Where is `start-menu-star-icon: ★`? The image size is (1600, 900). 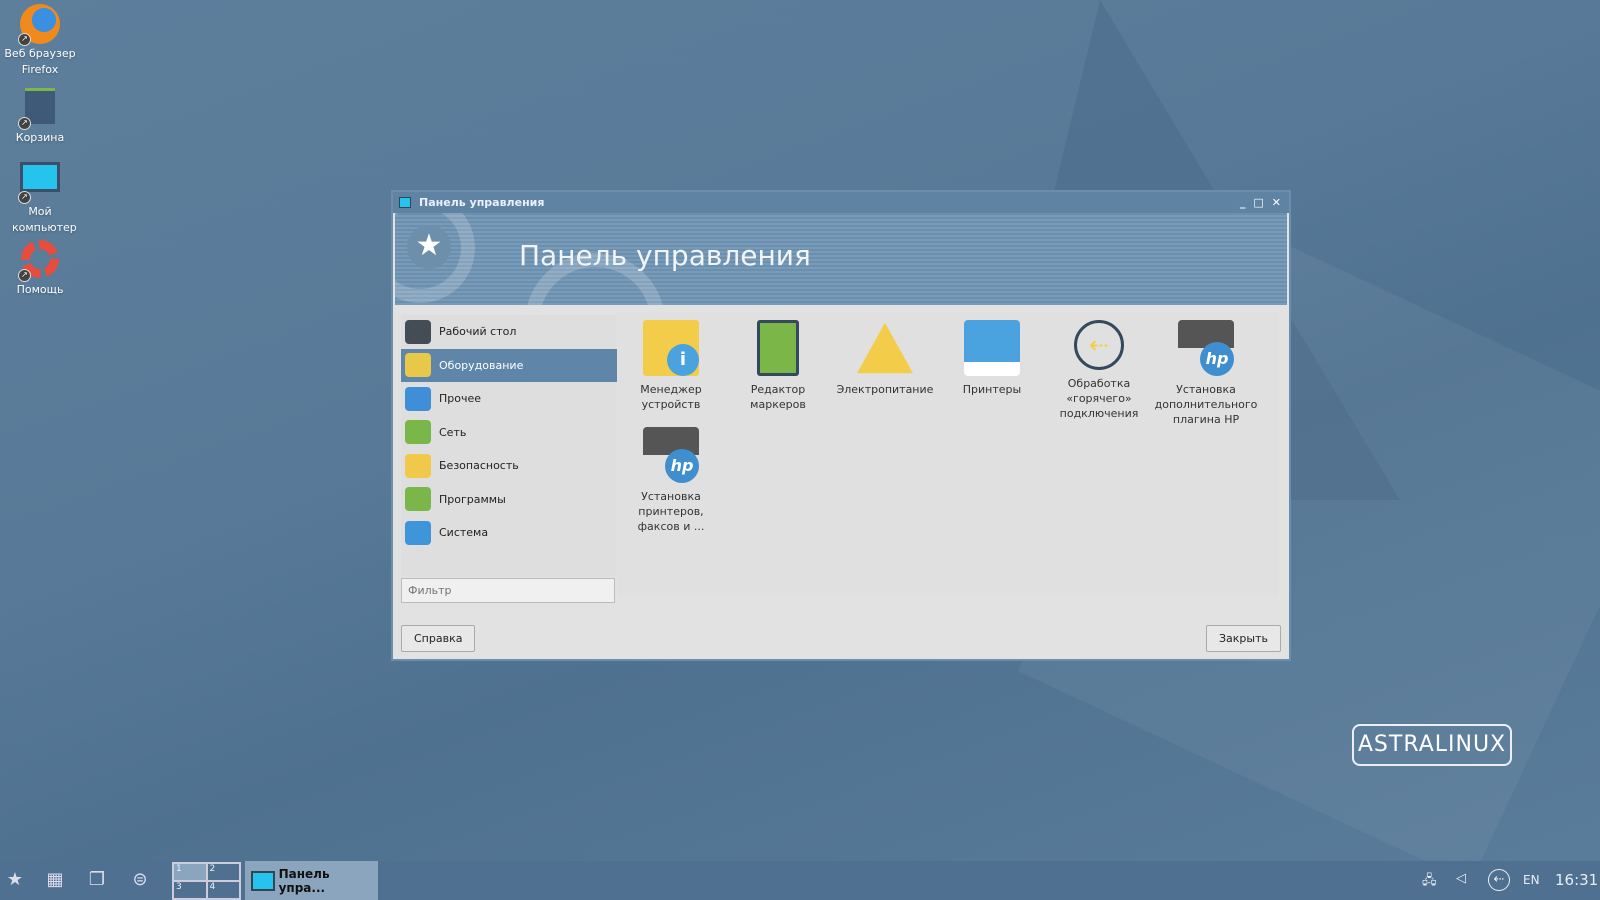 start-menu-star-icon: ★ is located at coordinates (15, 881).